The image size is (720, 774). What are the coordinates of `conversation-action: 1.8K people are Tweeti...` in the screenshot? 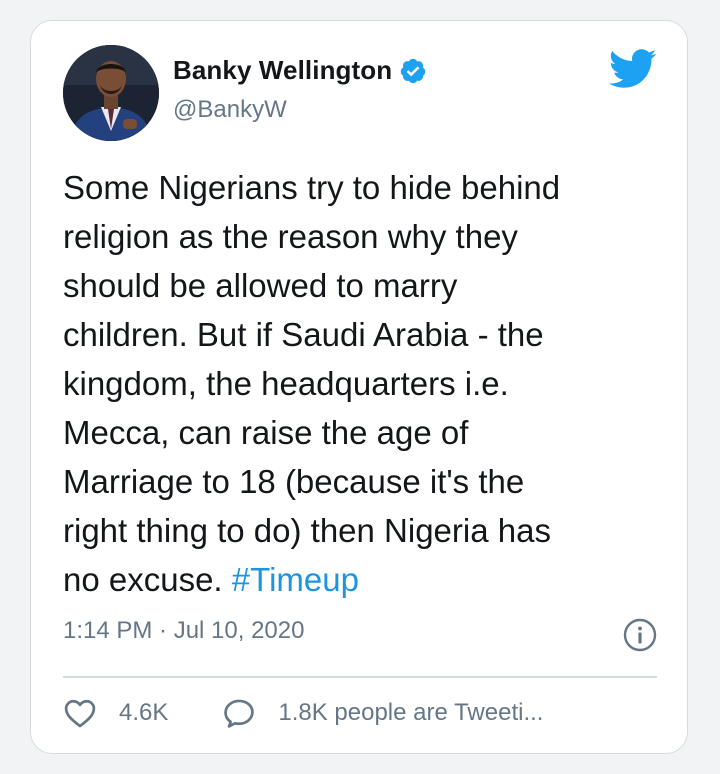 It's located at (382, 713).